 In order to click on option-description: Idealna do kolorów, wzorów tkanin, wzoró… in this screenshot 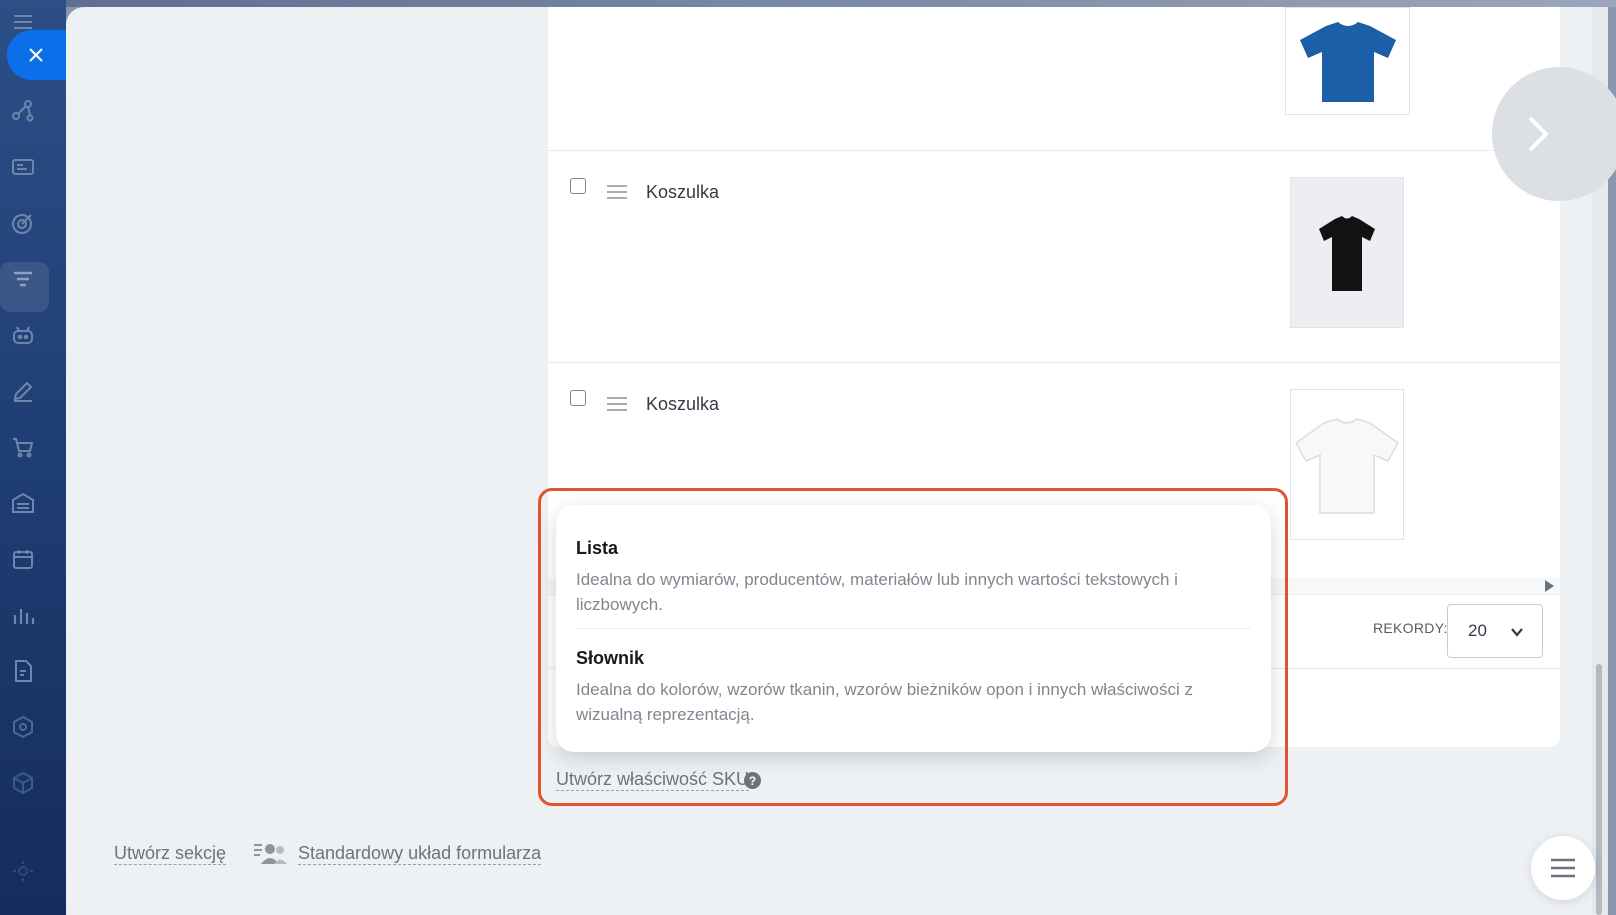, I will do `click(885, 702)`.